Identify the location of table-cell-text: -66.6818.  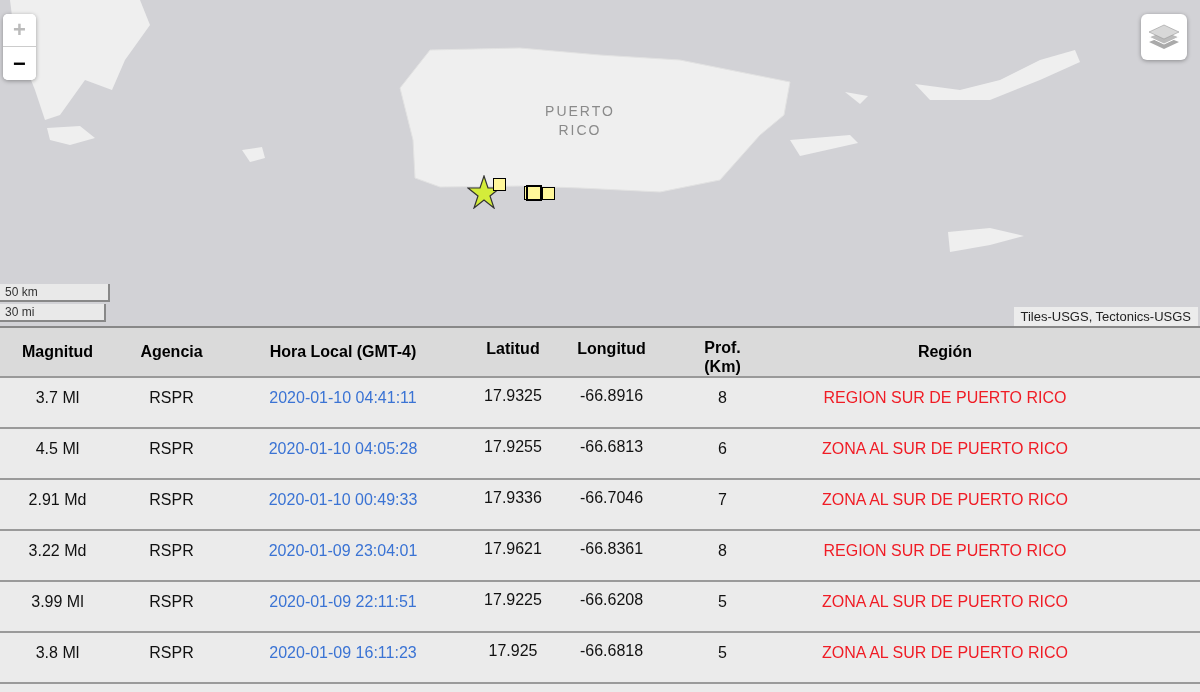
(611, 651).